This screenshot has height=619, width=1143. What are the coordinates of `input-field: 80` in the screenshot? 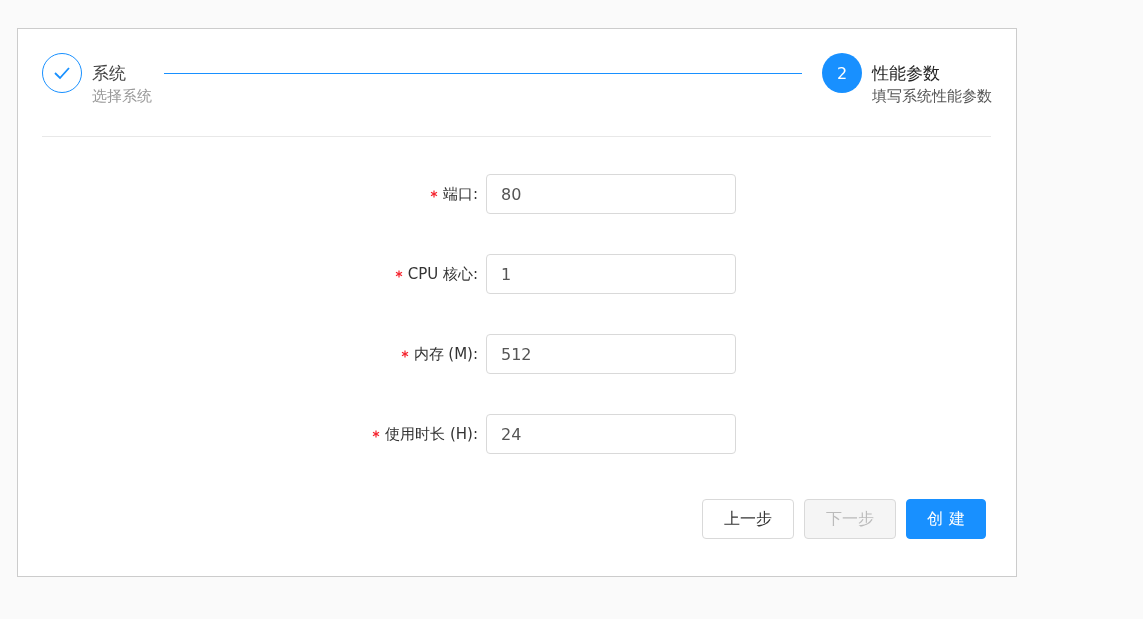 It's located at (611, 194).